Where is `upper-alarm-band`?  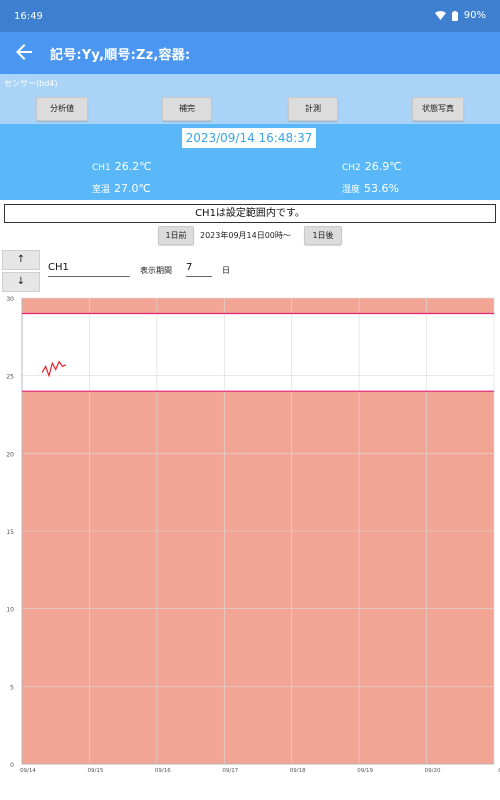 upper-alarm-band is located at coordinates (258, 306).